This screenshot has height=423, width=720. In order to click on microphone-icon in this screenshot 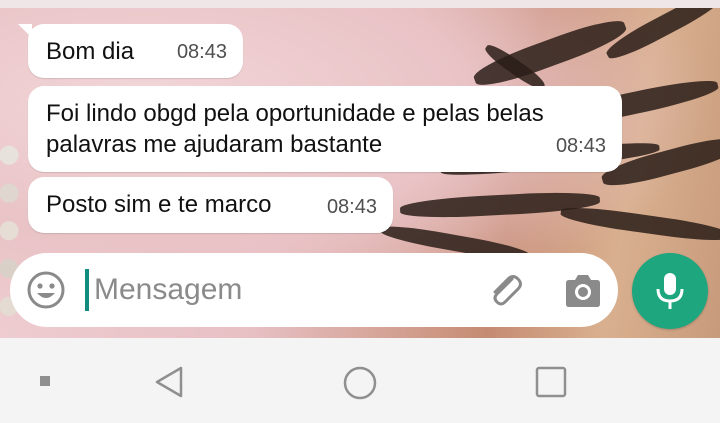, I will do `click(670, 291)`.